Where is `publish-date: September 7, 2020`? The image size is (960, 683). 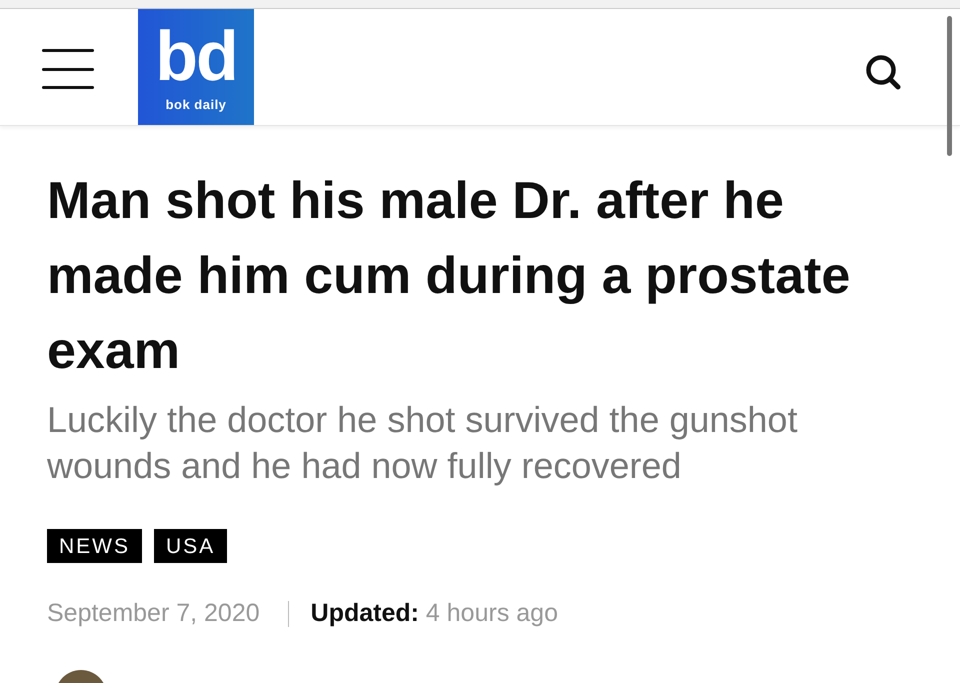
publish-date: September 7, 2020 is located at coordinates (153, 613).